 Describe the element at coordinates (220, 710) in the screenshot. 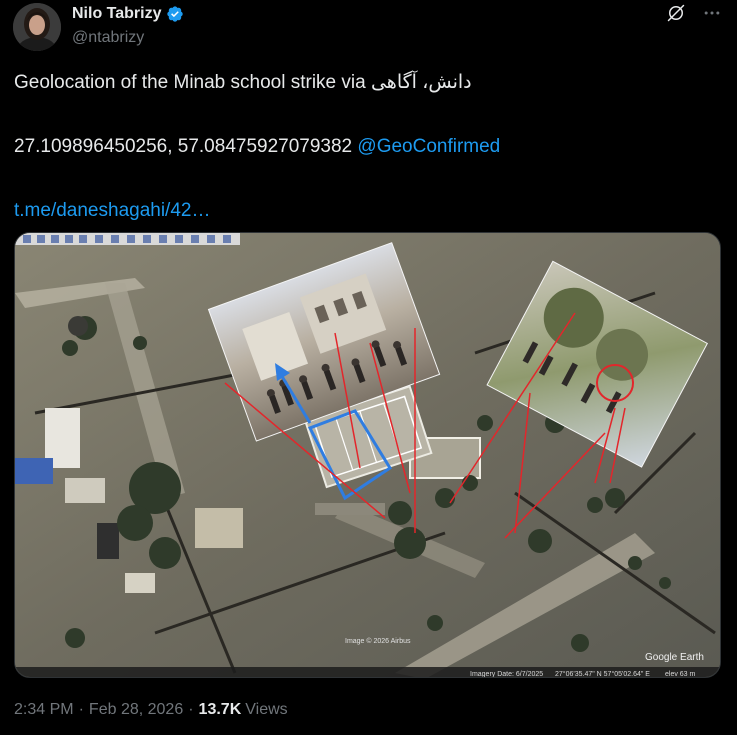

I see `views-count: 13.7K` at that location.